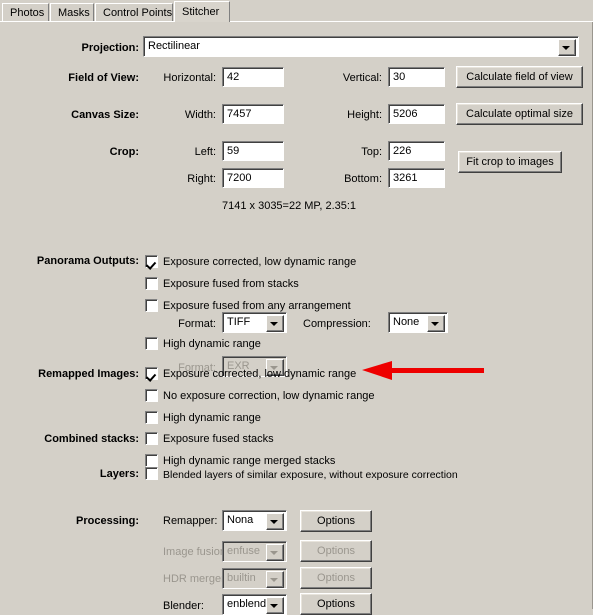  I want to click on calculate-field-of-view-button: Calculate field of view, so click(519, 77).